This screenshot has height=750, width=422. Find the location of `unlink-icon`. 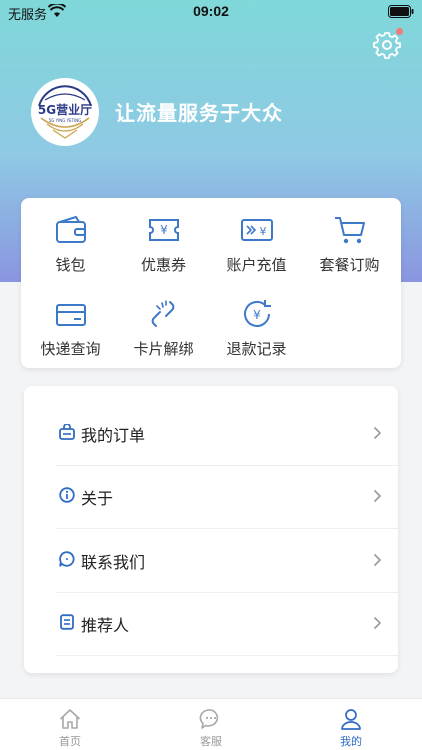

unlink-icon is located at coordinates (162, 313).